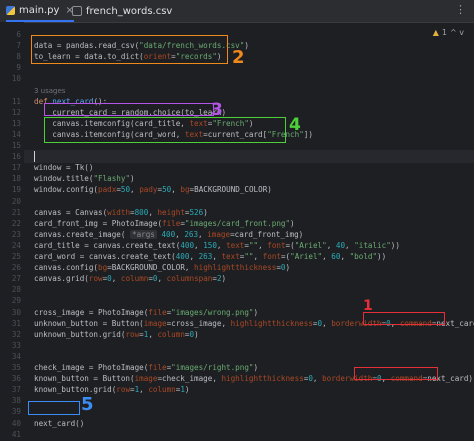 The height and width of the screenshot is (441, 474). I want to click on python-file-icon, so click(10, 10).